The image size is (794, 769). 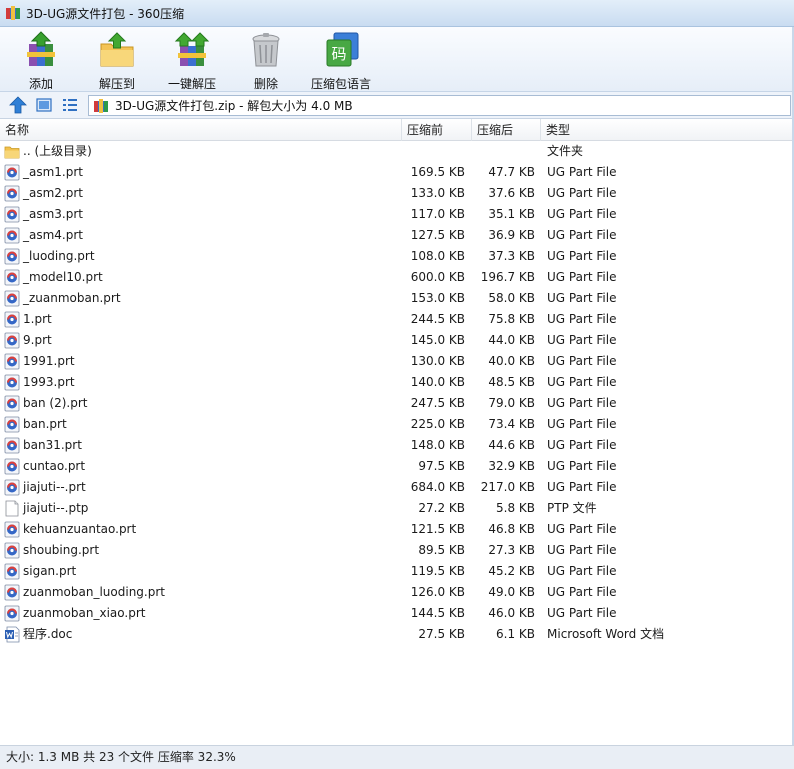 I want to click on file-row: 1993.prt 140.0 KB 48.5 KB UG Part File, so click(x=397, y=382).